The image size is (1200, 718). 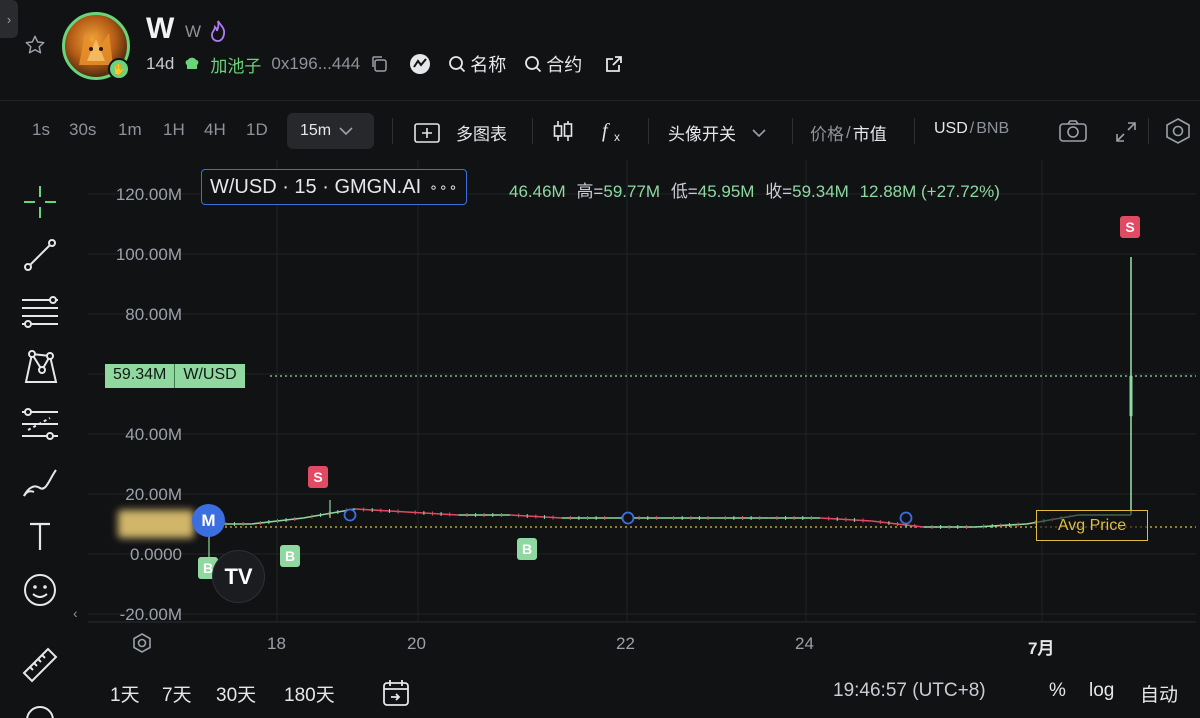 What do you see at coordinates (174, 130) in the screenshot?
I see `timeframe-1h: 1H` at bounding box center [174, 130].